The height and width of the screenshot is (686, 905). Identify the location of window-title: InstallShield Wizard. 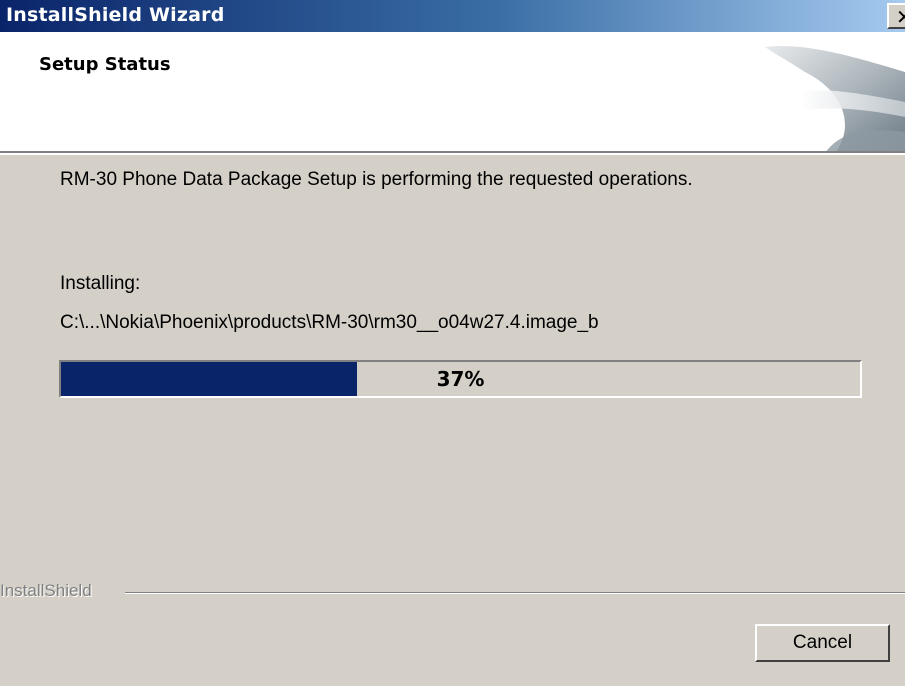
(115, 15).